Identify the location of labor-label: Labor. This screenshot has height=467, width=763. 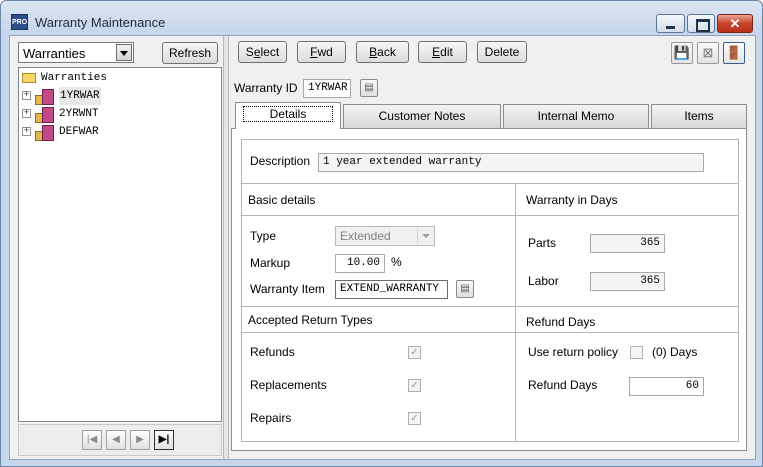
(543, 281).